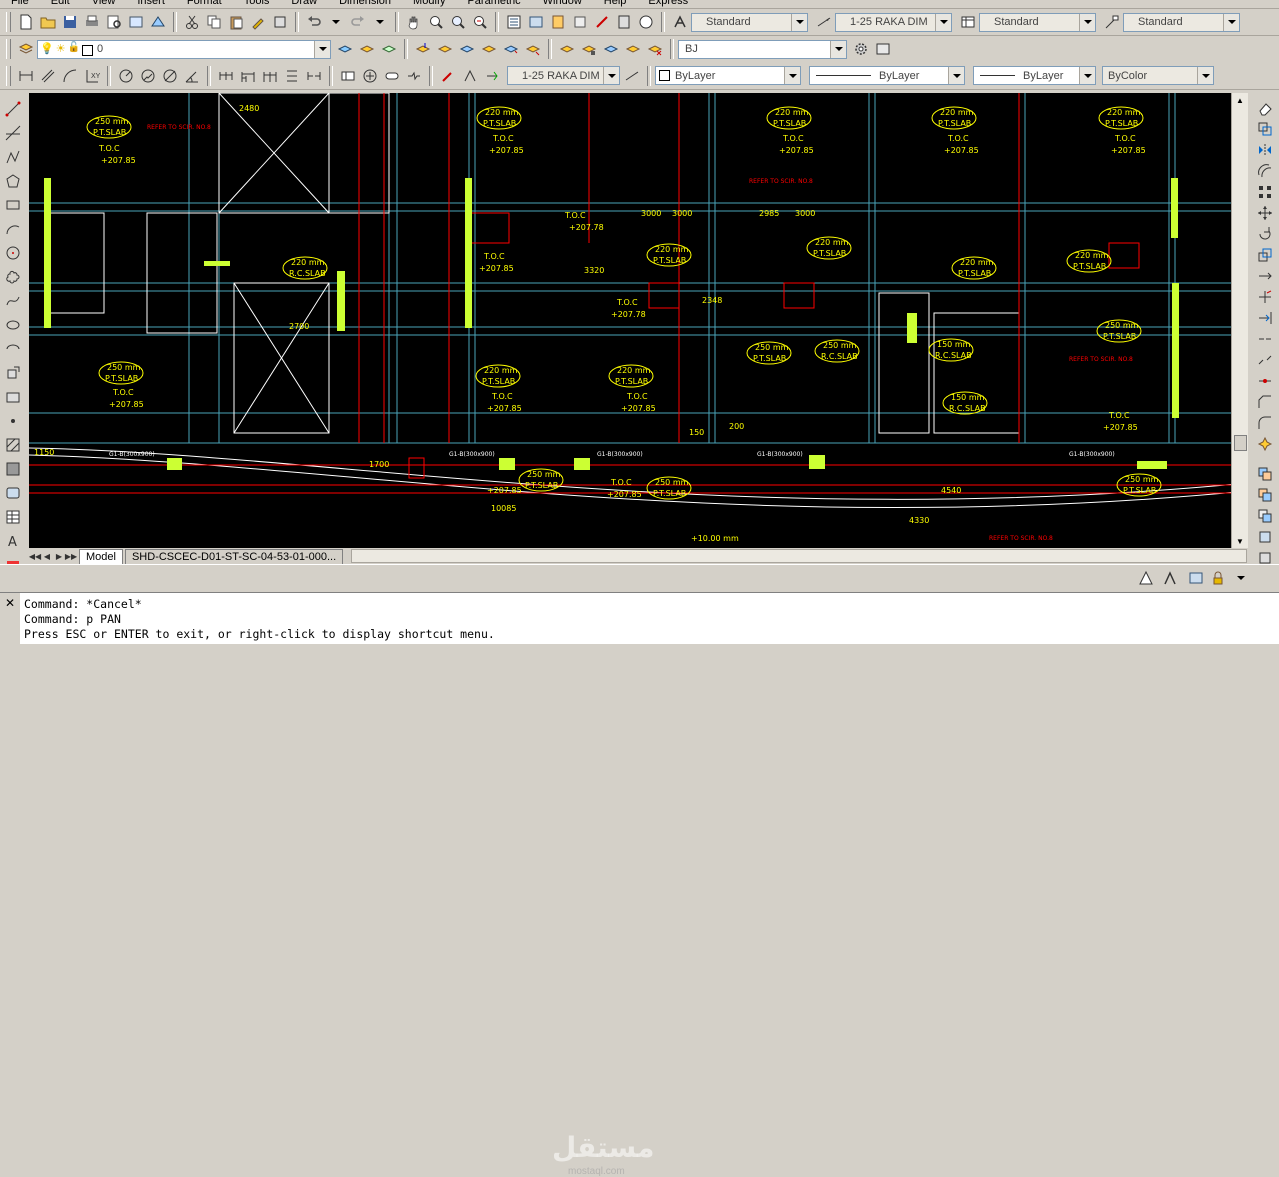 This screenshot has width=1279, height=1177. I want to click on menu-help: Help, so click(615, 4).